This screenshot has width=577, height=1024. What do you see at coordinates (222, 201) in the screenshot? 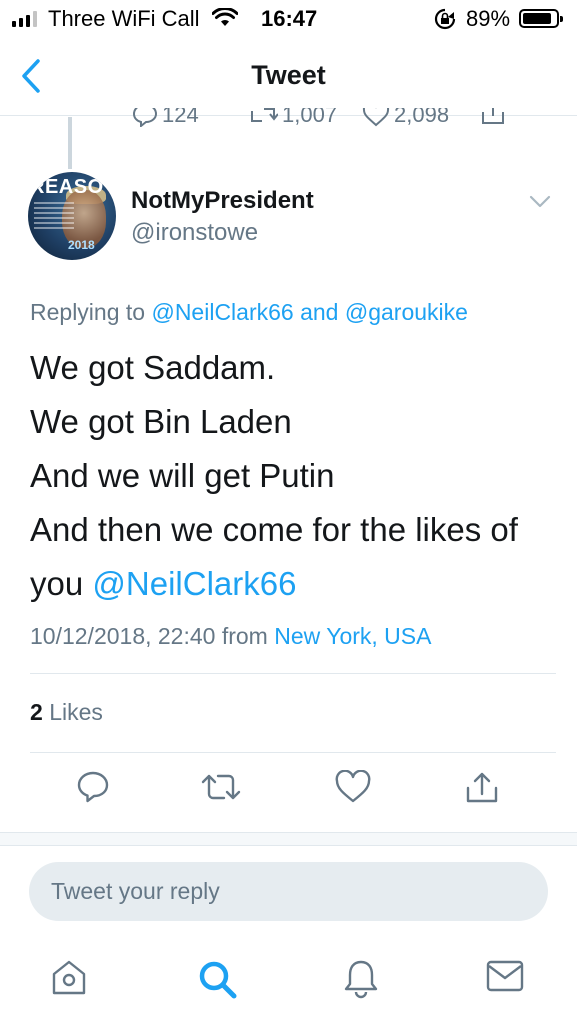
I see `author-display-name: NotMyPresident` at bounding box center [222, 201].